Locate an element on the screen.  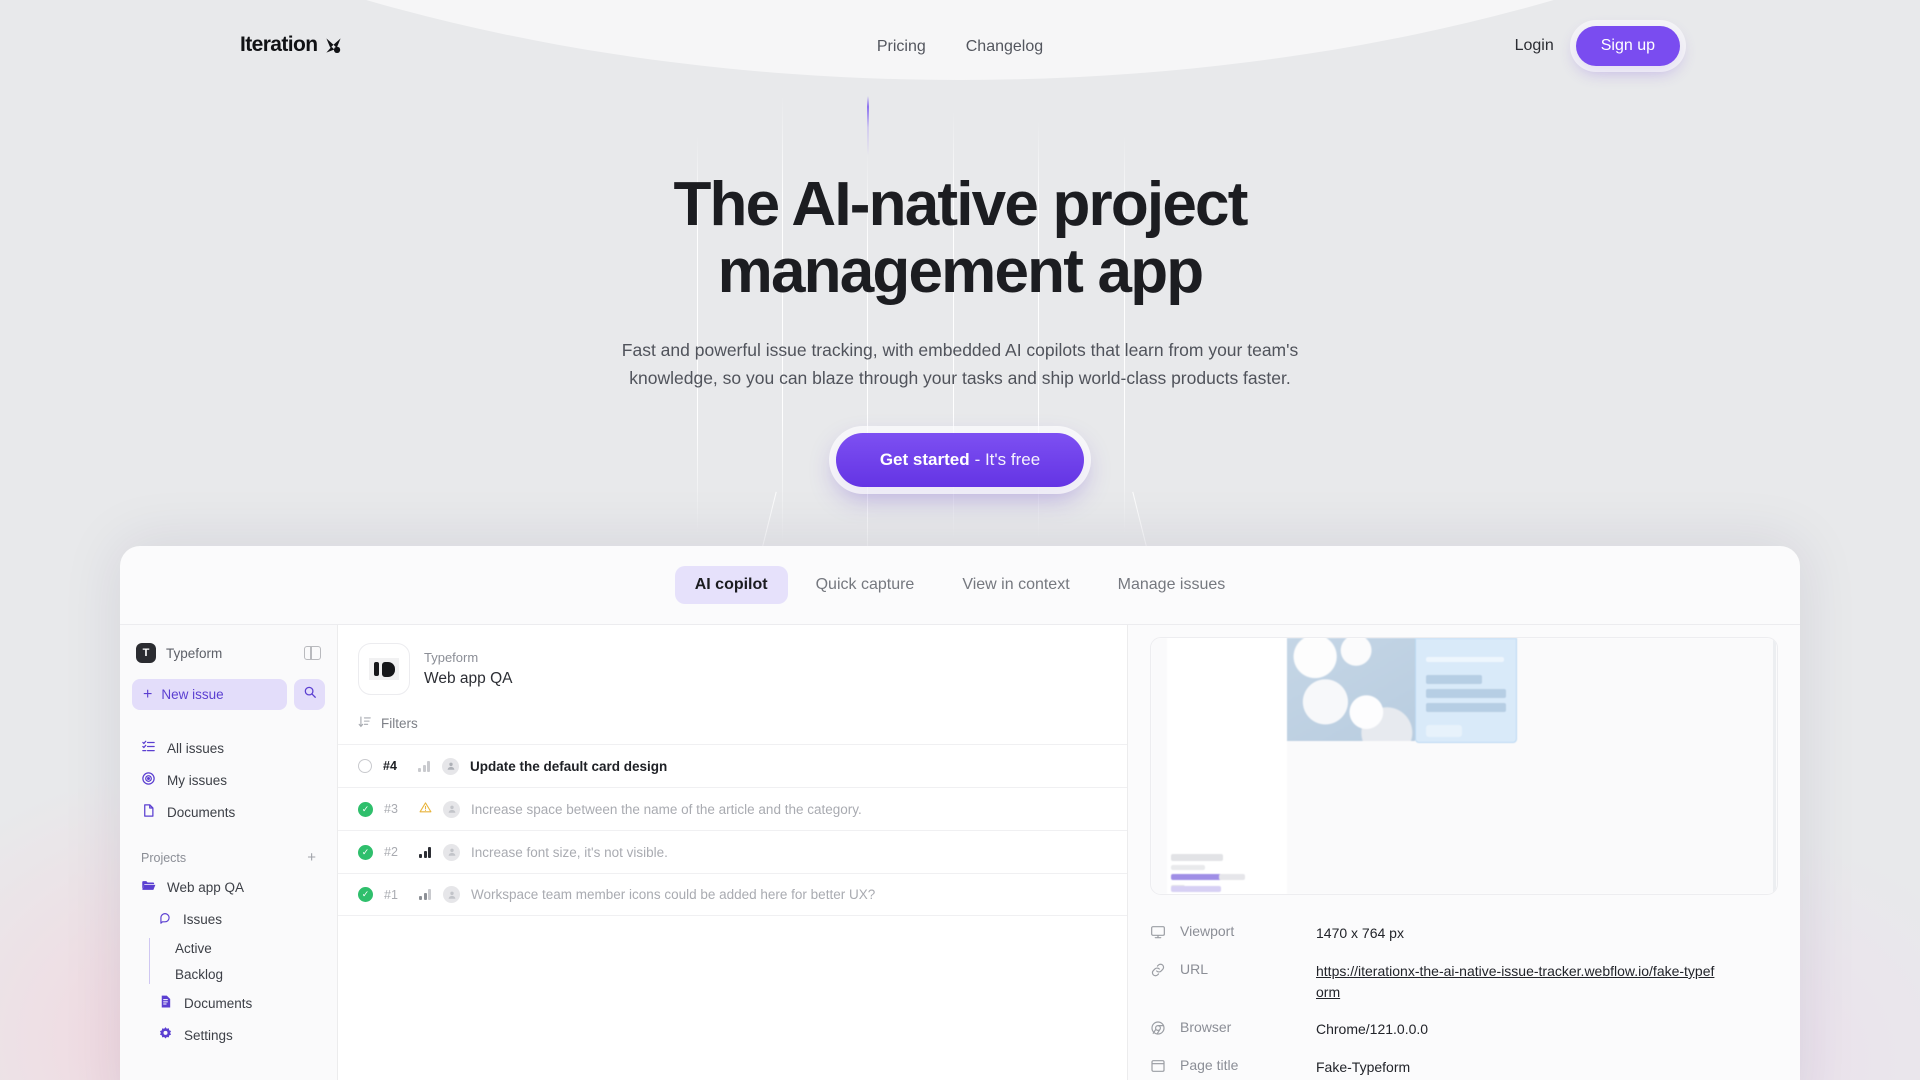
sidebar-item-issues: Issues is located at coordinates (237, 919).